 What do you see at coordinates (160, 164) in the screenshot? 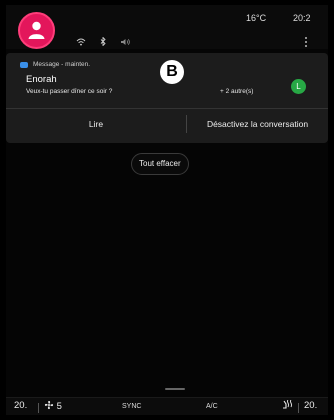
I see `clear-all-button: Tout effacer` at bounding box center [160, 164].